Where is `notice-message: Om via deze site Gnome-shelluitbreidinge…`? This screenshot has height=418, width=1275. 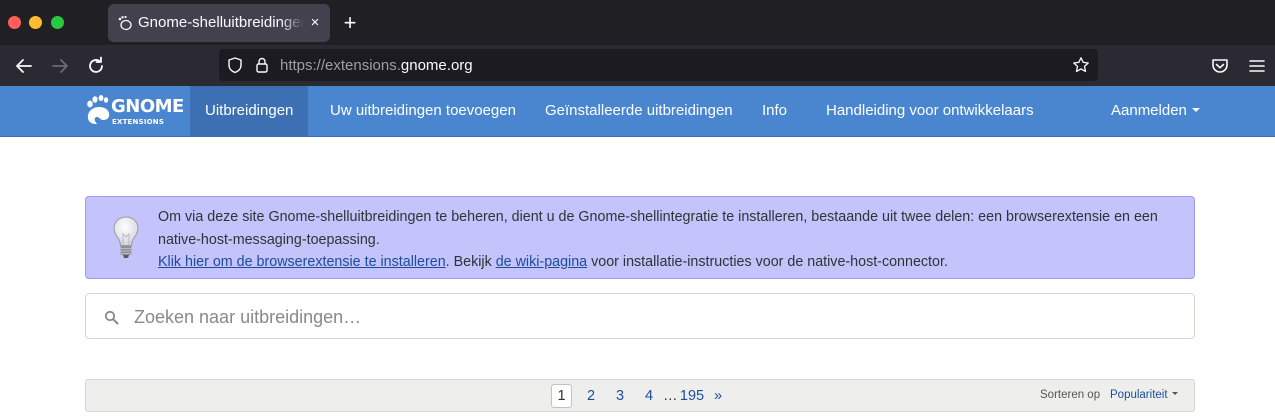 notice-message: Om via deze site Gnome-shelluitbreidinge… is located at coordinates (658, 228).